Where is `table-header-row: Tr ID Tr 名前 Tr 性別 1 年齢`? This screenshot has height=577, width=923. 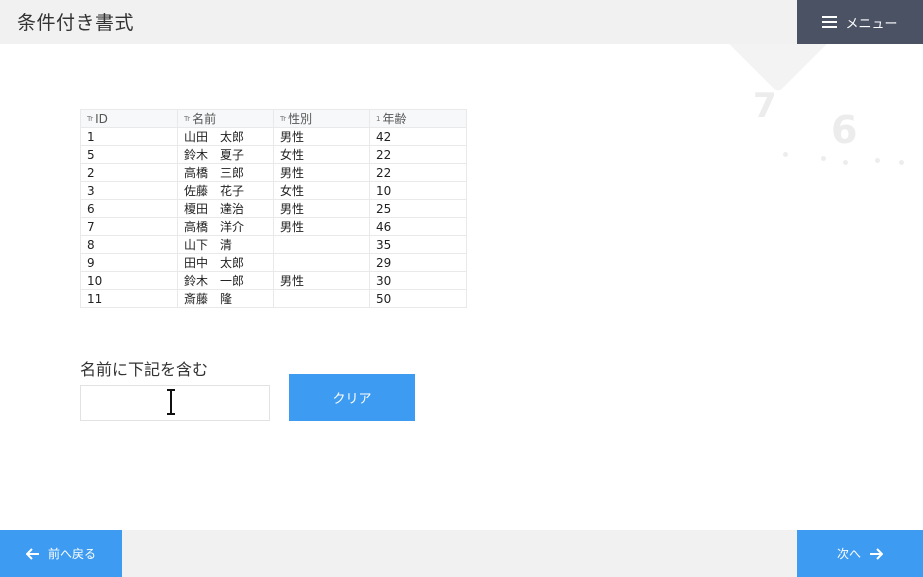
table-header-row: Tr ID Tr 名前 Tr 性別 1 年齢 is located at coordinates (273, 118).